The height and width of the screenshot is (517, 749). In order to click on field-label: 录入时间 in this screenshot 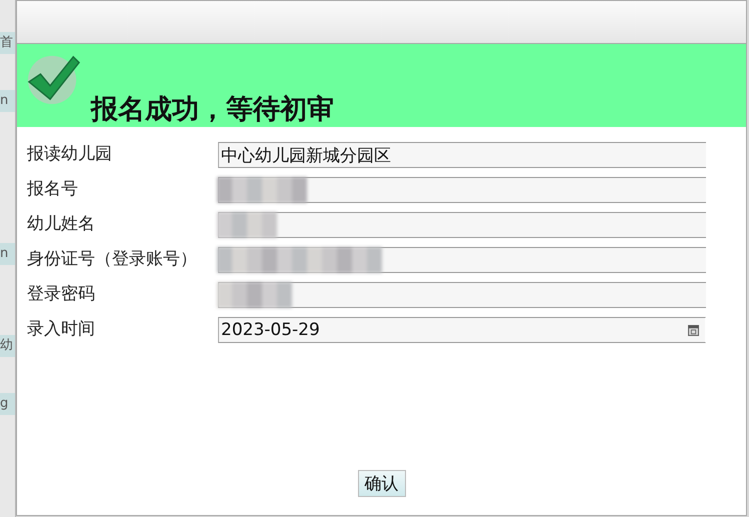, I will do `click(61, 329)`.